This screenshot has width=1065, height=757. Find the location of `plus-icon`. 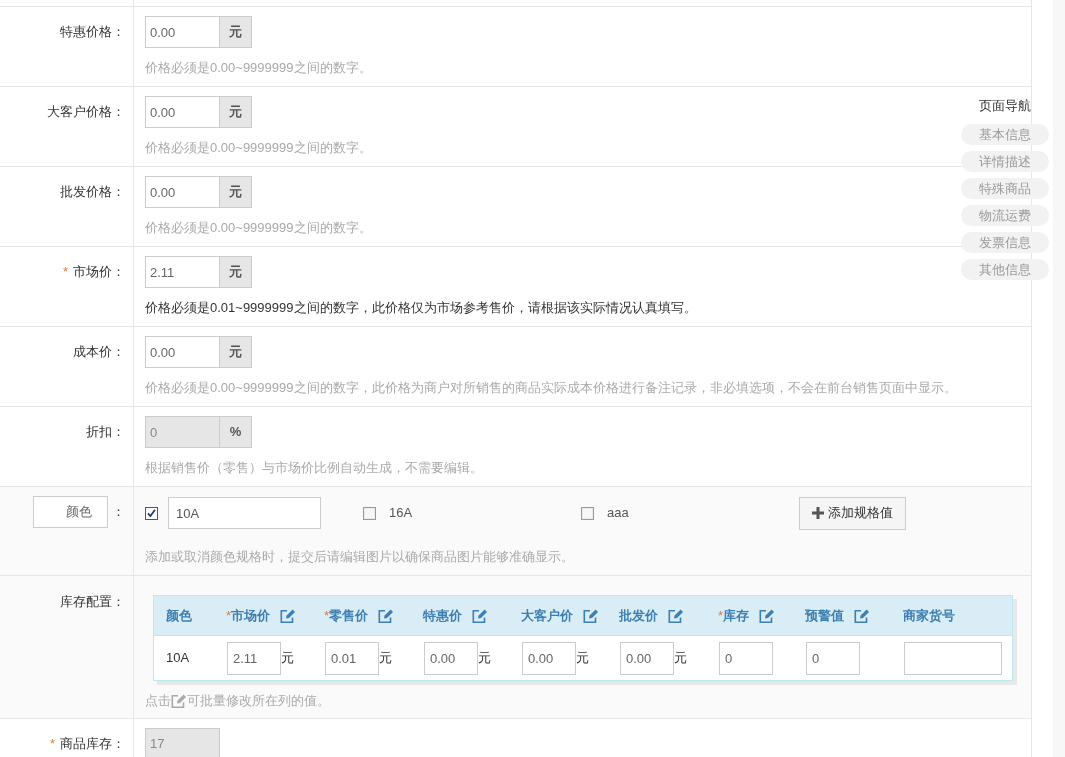

plus-icon is located at coordinates (818, 513).